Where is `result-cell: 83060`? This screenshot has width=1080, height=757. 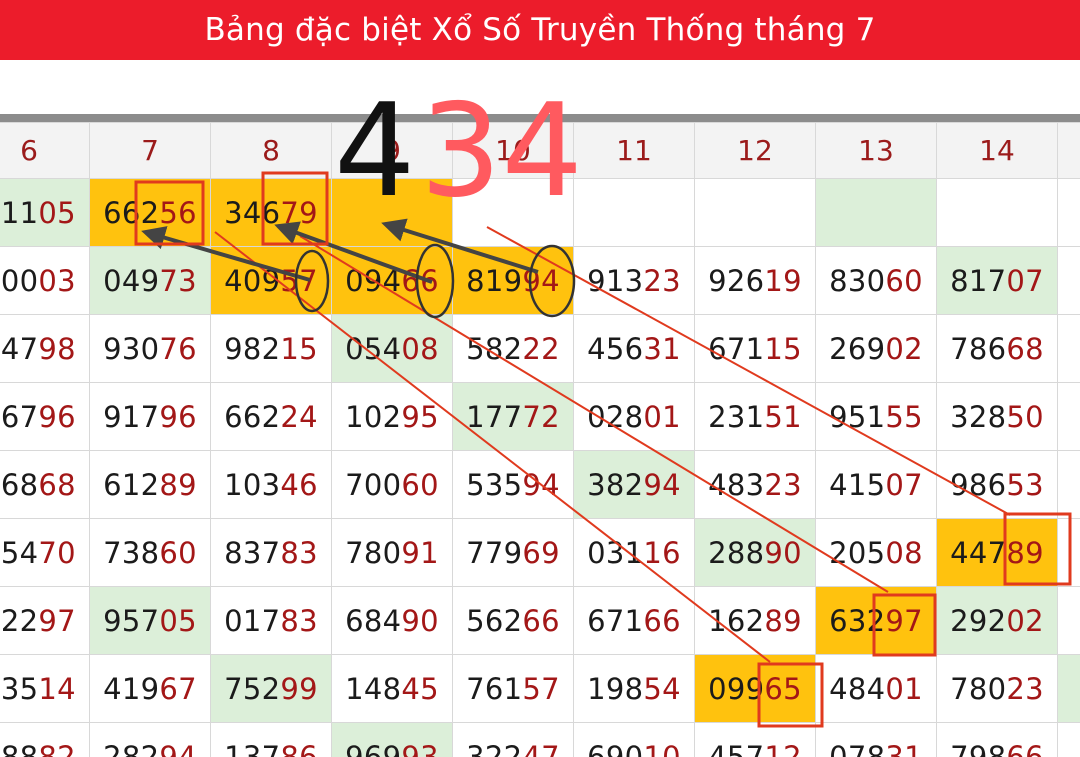
result-cell: 83060 is located at coordinates (876, 280).